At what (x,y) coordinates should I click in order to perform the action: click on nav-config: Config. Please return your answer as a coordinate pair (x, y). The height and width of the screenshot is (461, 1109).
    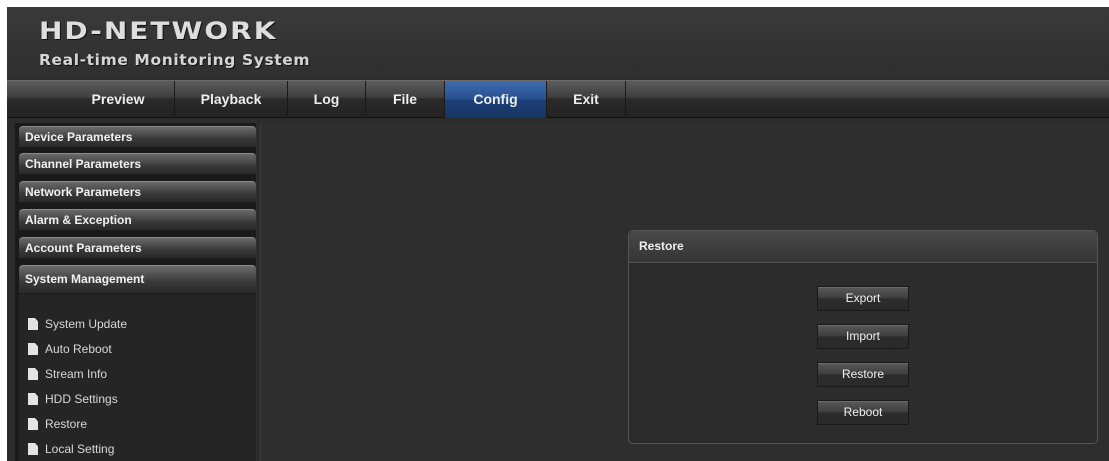
    Looking at the image, I should click on (496, 99).